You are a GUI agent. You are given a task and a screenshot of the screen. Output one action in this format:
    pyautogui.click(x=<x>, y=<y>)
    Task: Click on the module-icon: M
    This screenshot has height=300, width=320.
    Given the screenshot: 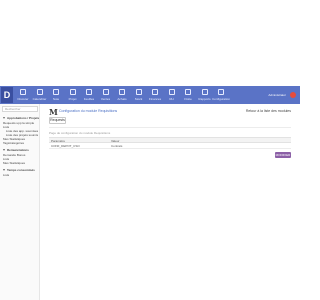 What is the action you would take?
    pyautogui.click(x=53, y=112)
    